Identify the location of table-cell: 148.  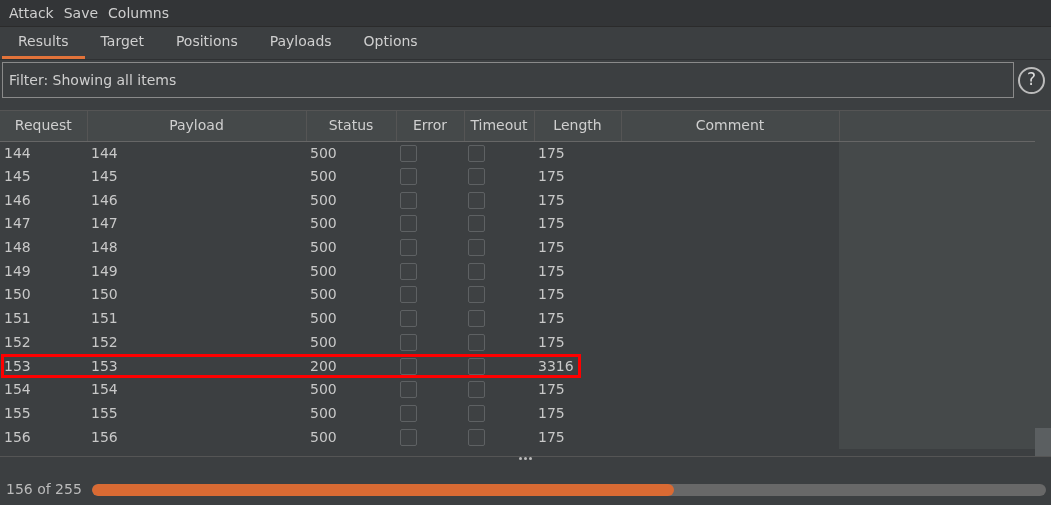
(17, 247).